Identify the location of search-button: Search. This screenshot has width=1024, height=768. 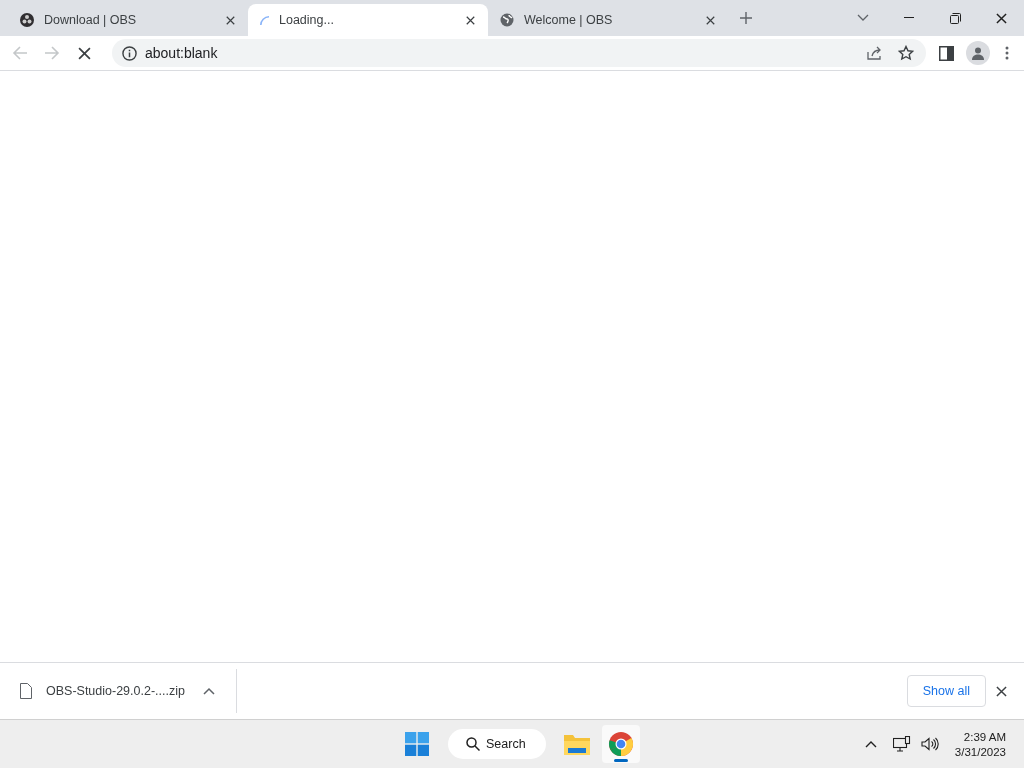
(497, 744).